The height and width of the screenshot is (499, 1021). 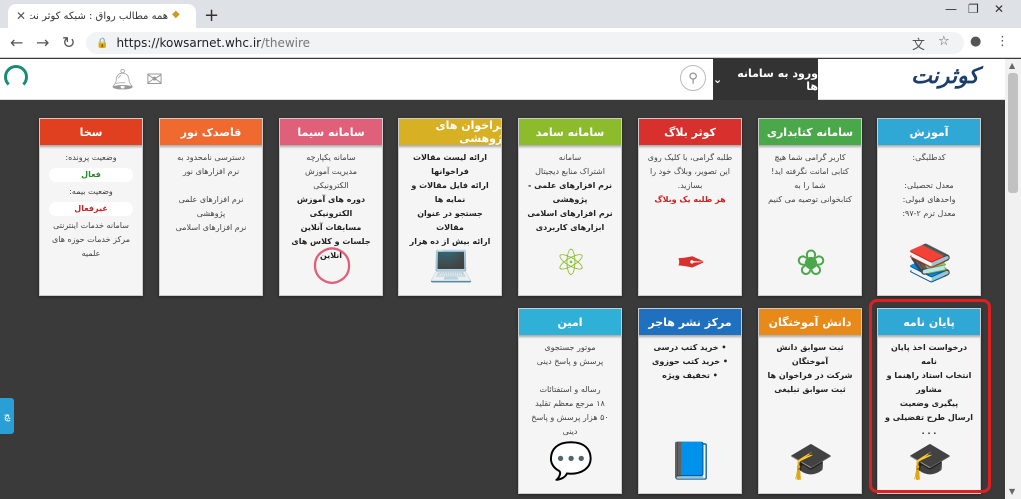 What do you see at coordinates (23, 16) in the screenshot?
I see `close-tab-icon: ✕` at bounding box center [23, 16].